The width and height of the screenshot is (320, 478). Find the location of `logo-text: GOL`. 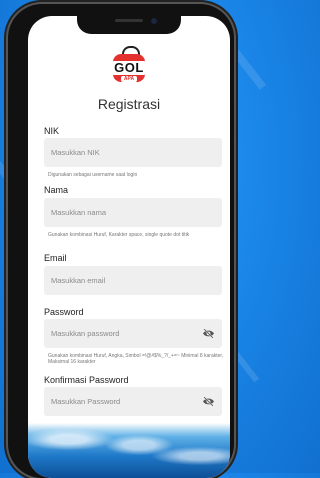

logo-text: GOL is located at coordinates (129, 68).